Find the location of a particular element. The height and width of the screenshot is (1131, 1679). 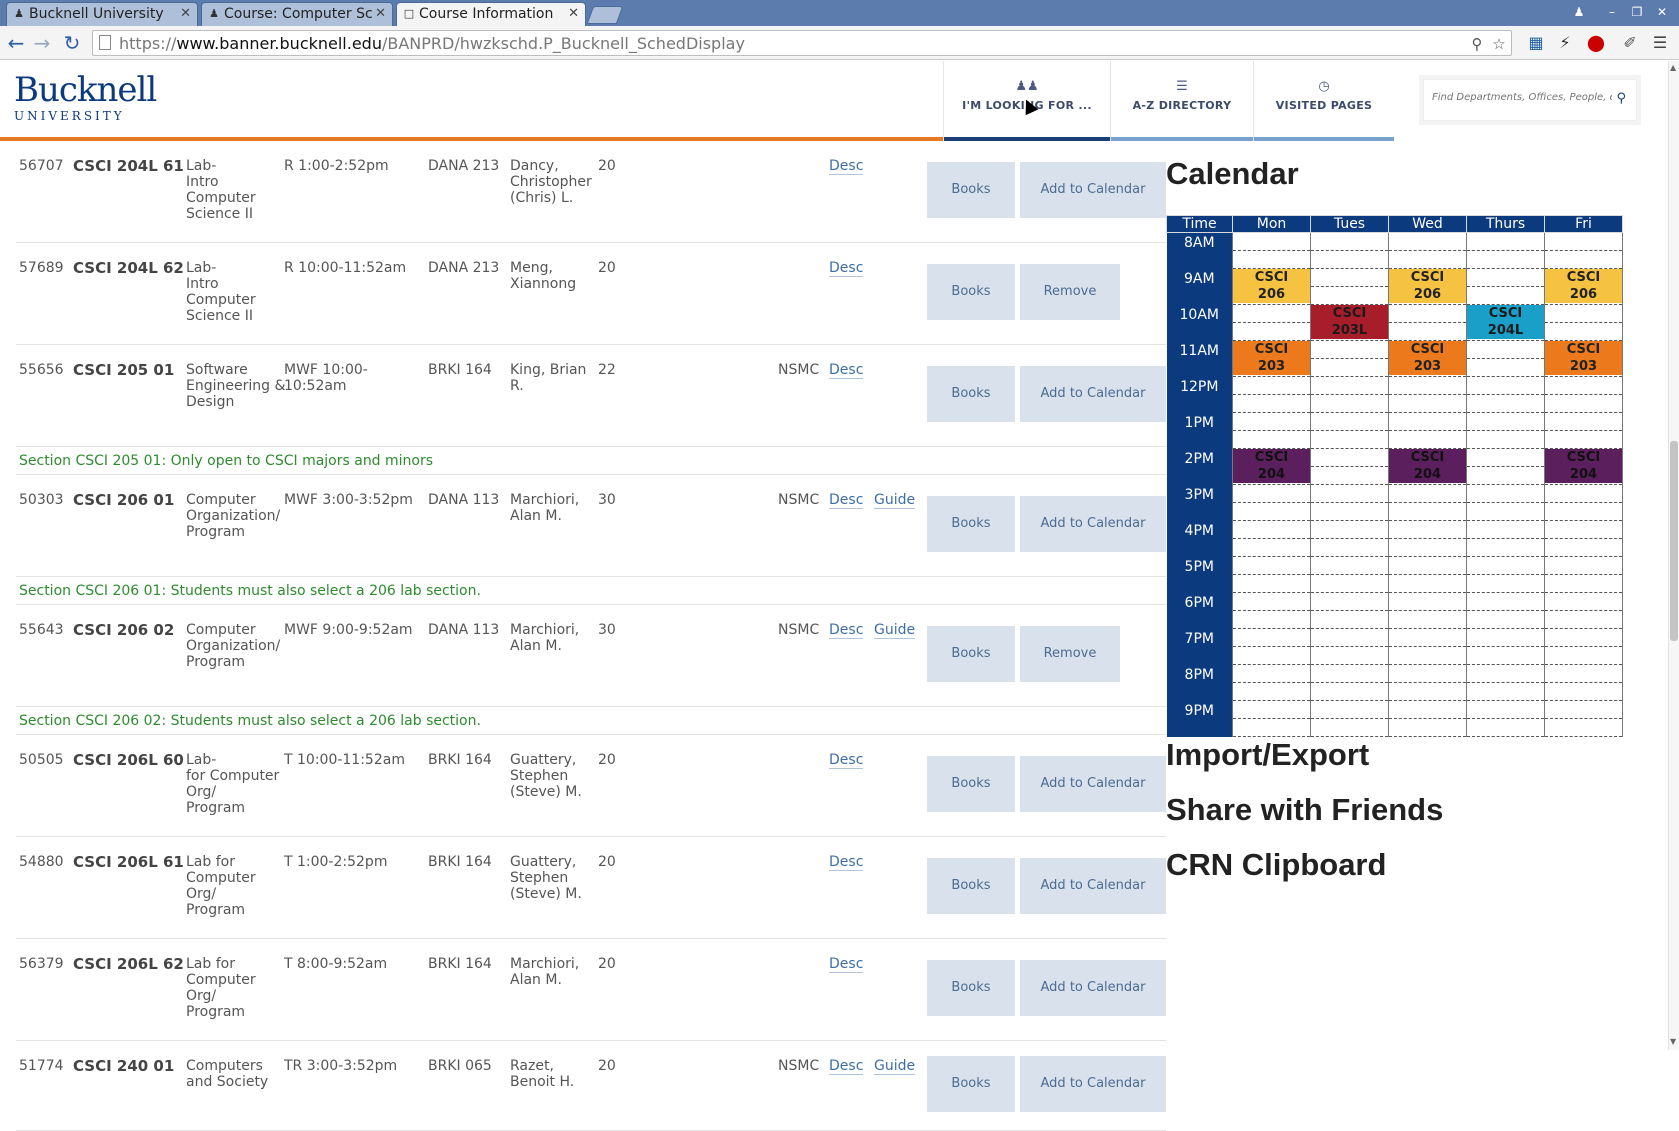

close-window-icon: ✕ is located at coordinates (1662, 12).